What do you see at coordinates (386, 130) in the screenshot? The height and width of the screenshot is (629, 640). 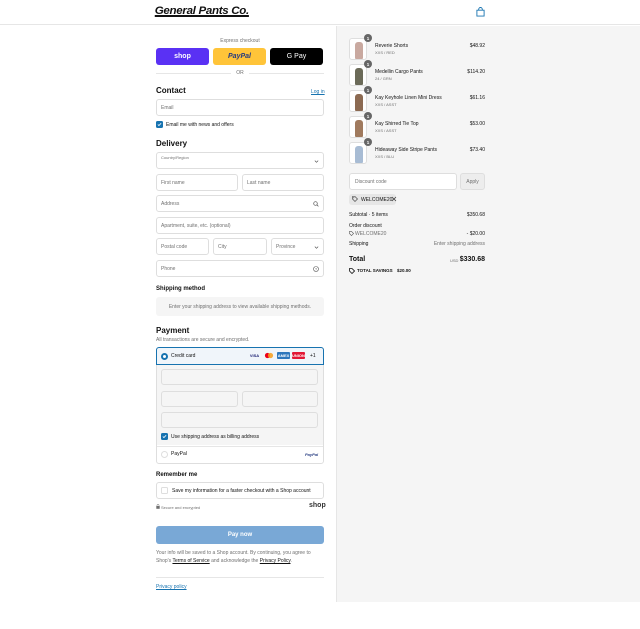 I see `product-variant: XXS / ASST` at bounding box center [386, 130].